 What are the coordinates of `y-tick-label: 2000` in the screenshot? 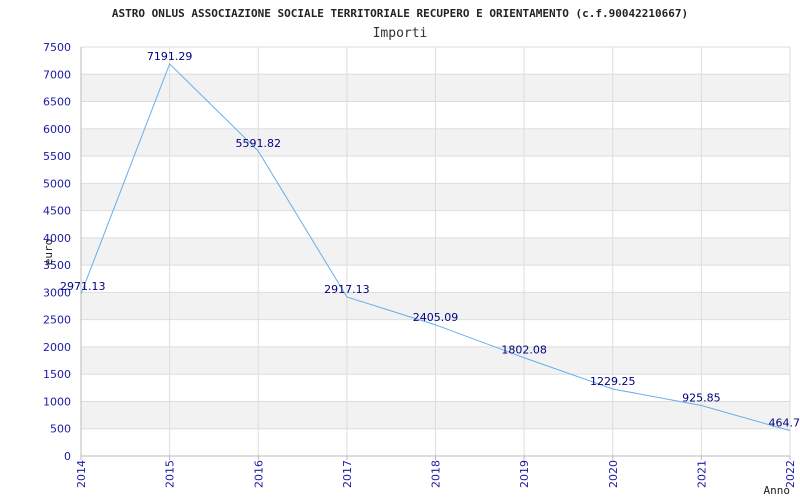 It's located at (57, 347).